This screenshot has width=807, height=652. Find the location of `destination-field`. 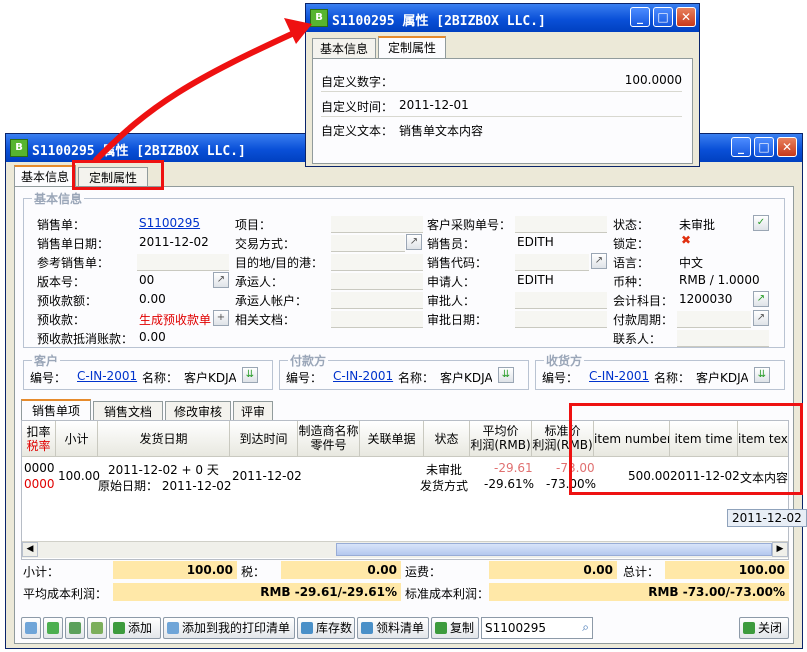

destination-field is located at coordinates (377, 262).